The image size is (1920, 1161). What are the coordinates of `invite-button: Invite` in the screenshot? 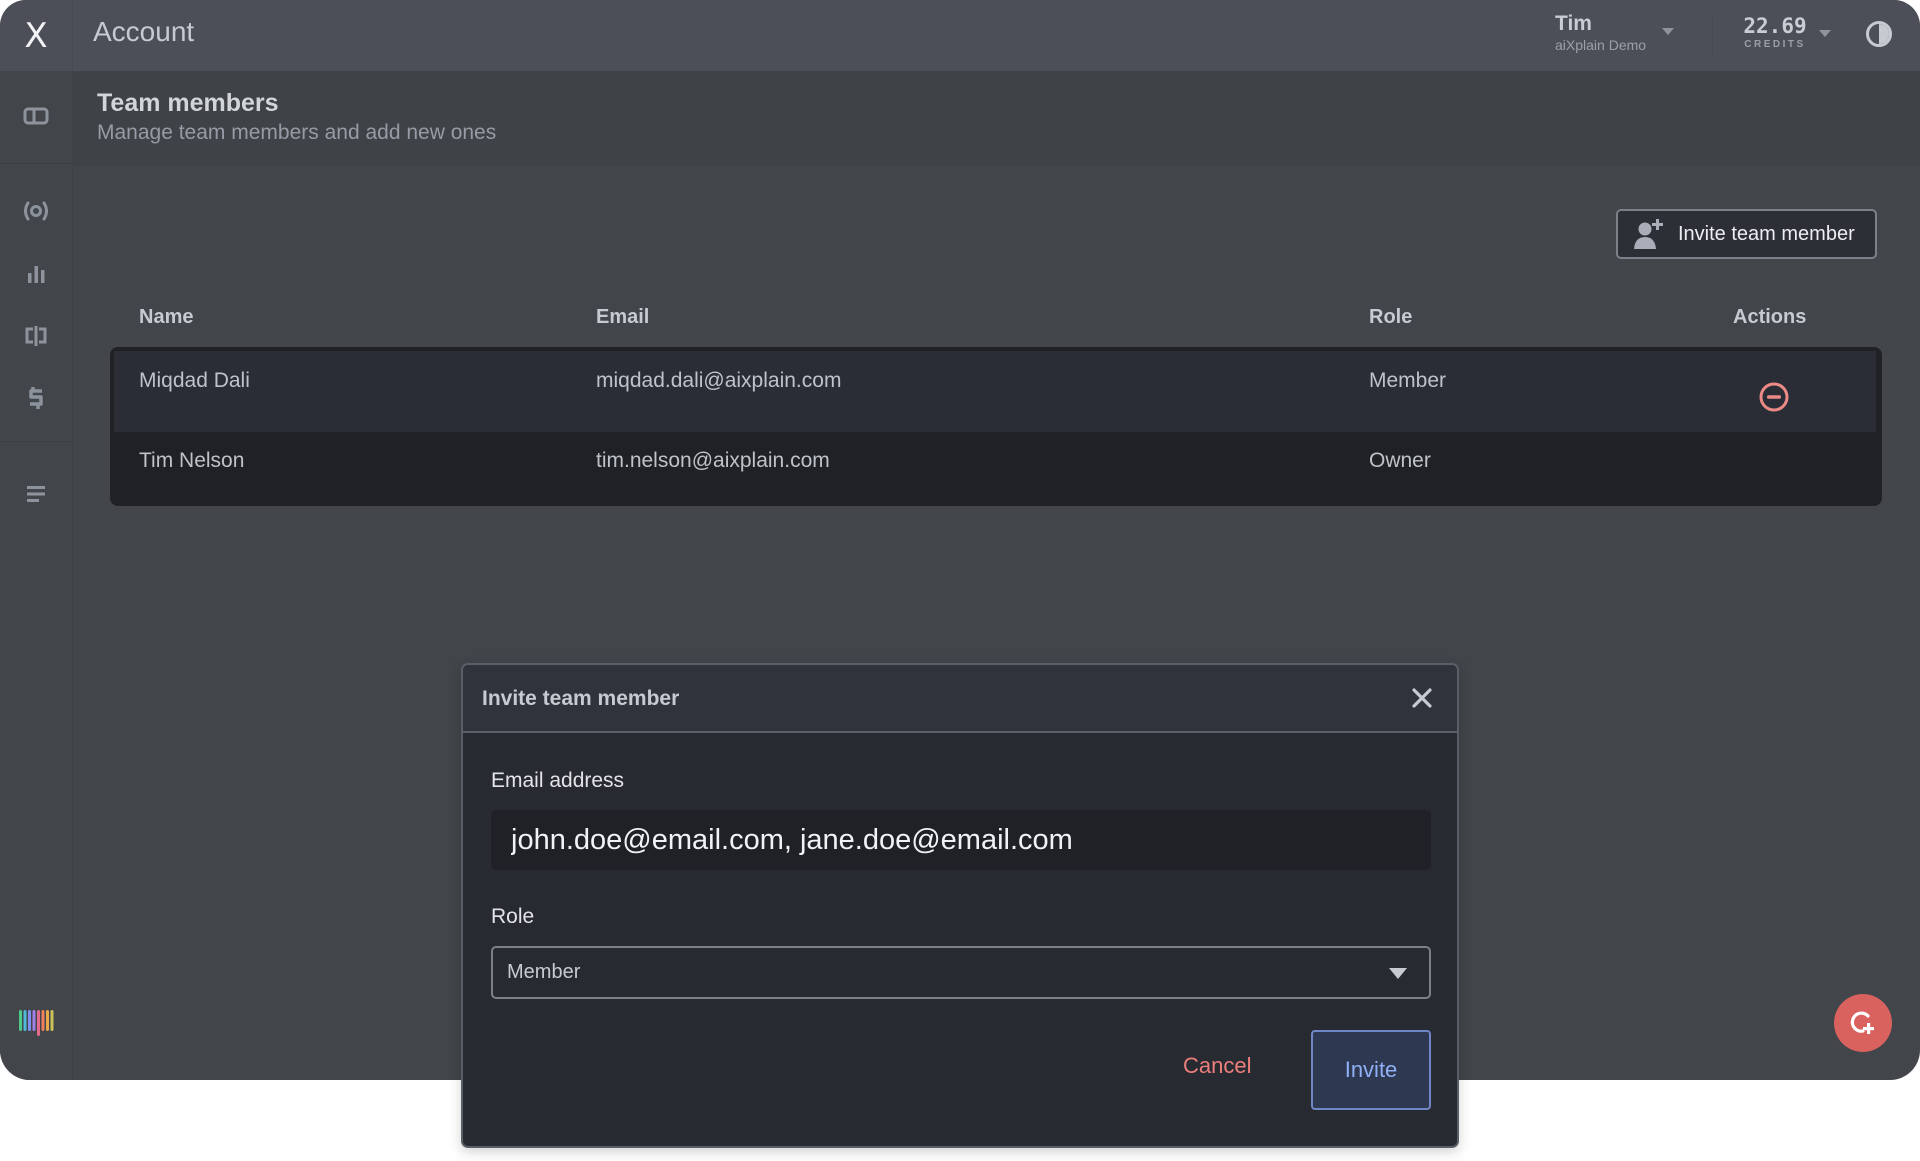 It's located at (1371, 1070).